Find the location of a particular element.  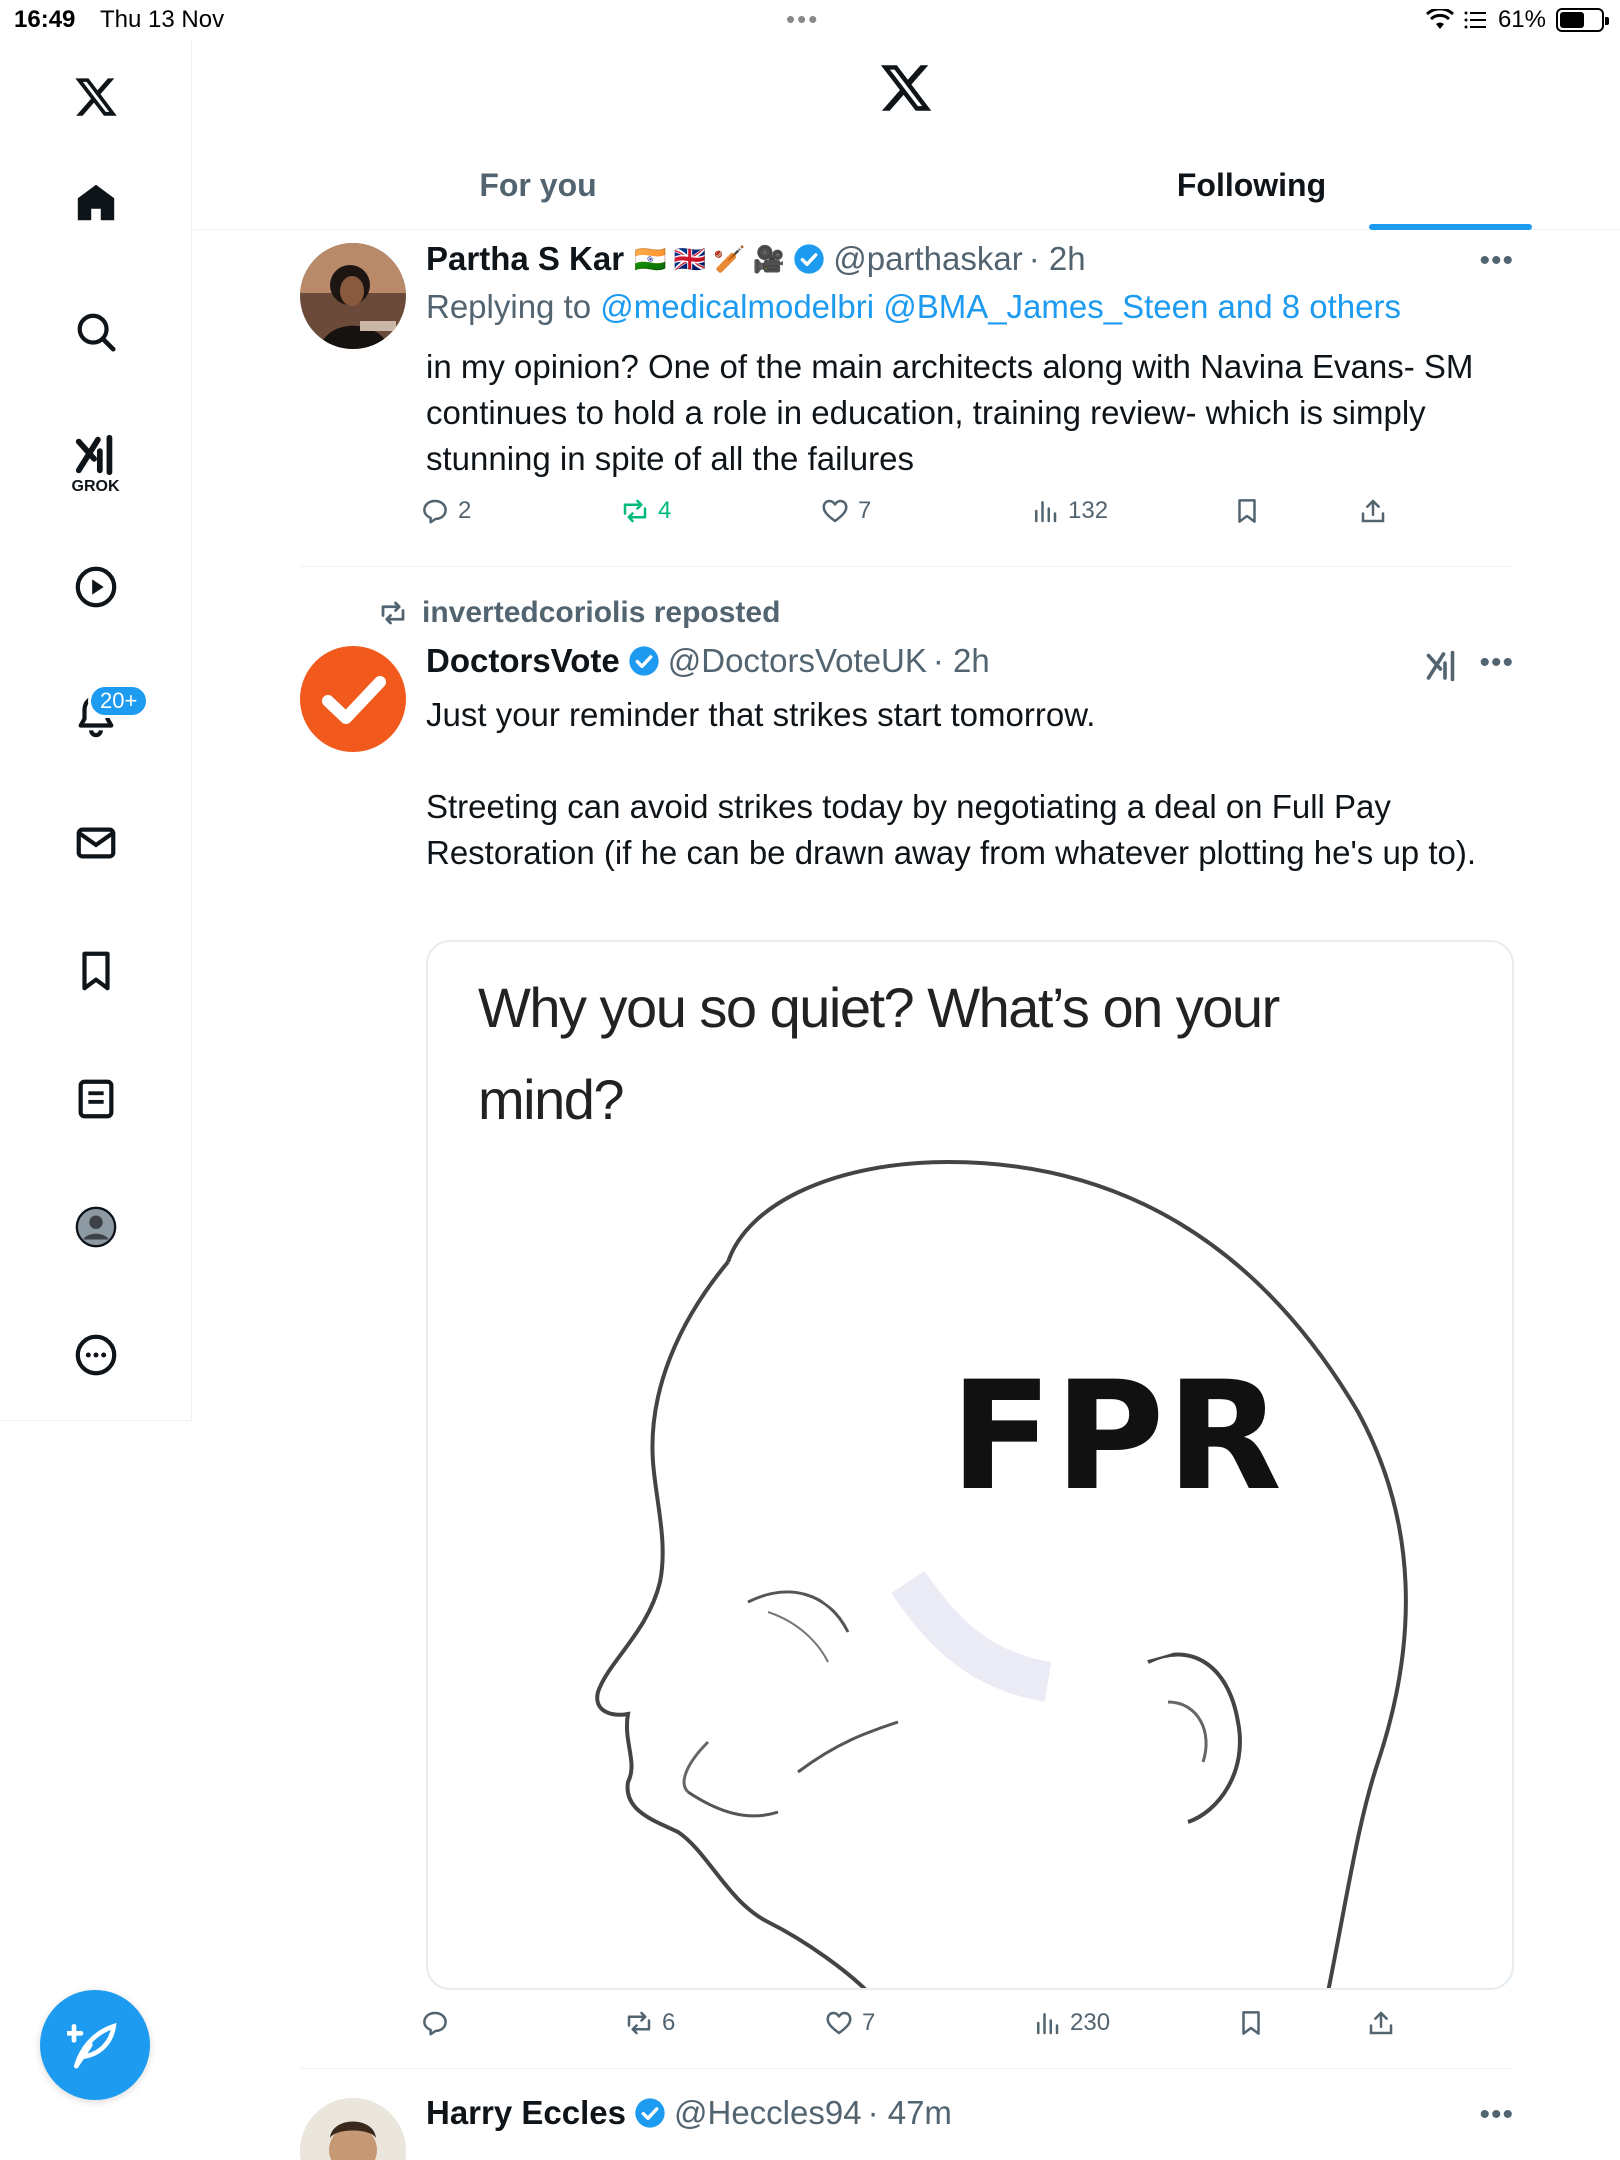

repost-count: 6 is located at coordinates (669, 2022).